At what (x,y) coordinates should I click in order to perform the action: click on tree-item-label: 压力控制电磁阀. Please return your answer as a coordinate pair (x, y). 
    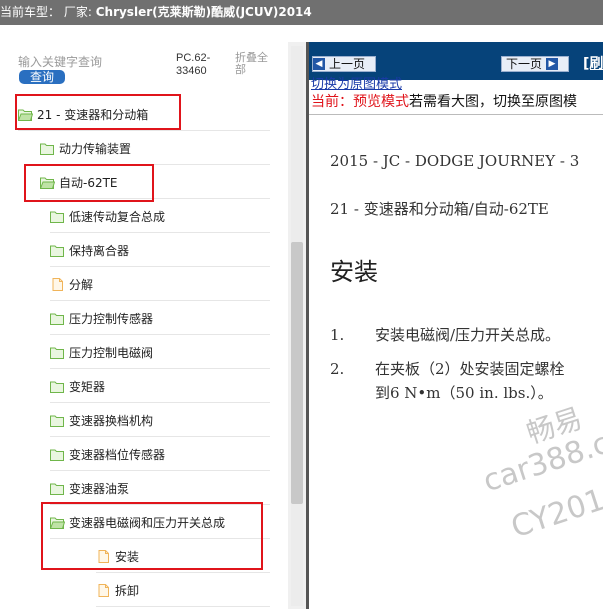
    Looking at the image, I should click on (111, 352).